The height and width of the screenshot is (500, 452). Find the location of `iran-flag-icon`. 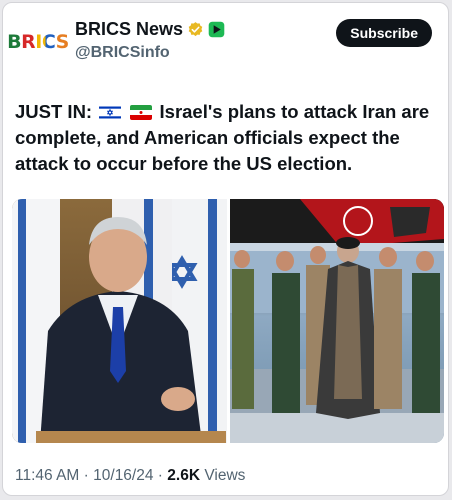

iran-flag-icon is located at coordinates (141, 112).